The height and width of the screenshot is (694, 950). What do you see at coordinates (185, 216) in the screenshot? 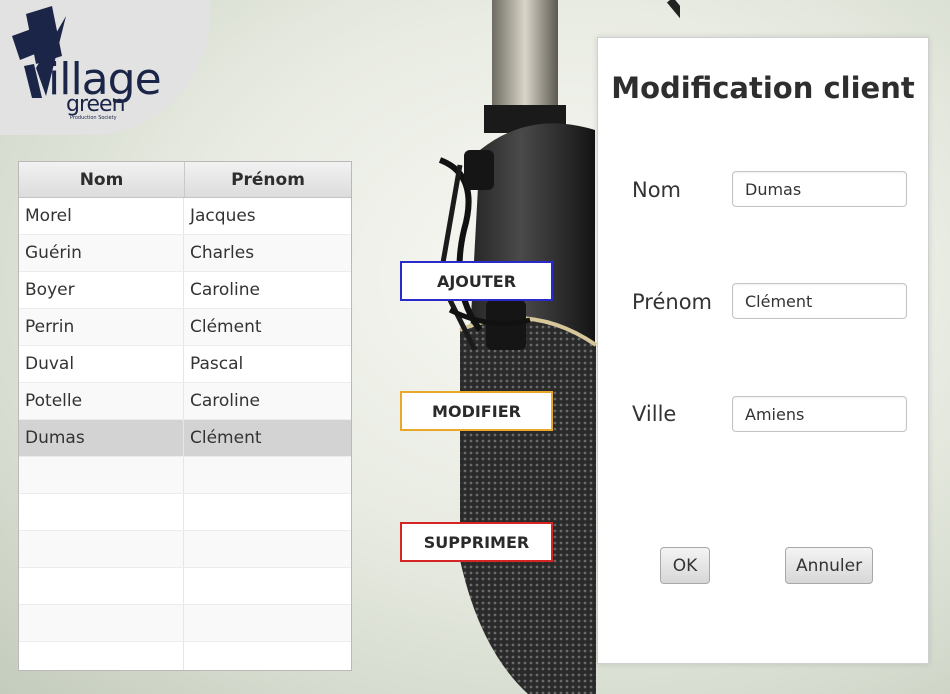
I see `table-row: Morel Jacques` at bounding box center [185, 216].